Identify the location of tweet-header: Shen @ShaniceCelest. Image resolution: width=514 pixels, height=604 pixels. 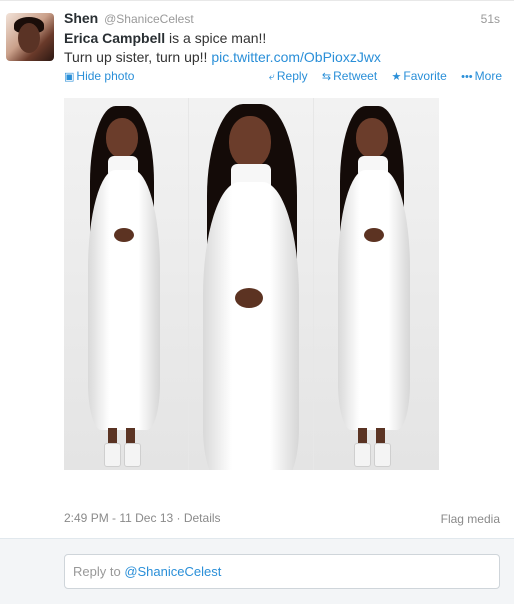
(129, 18).